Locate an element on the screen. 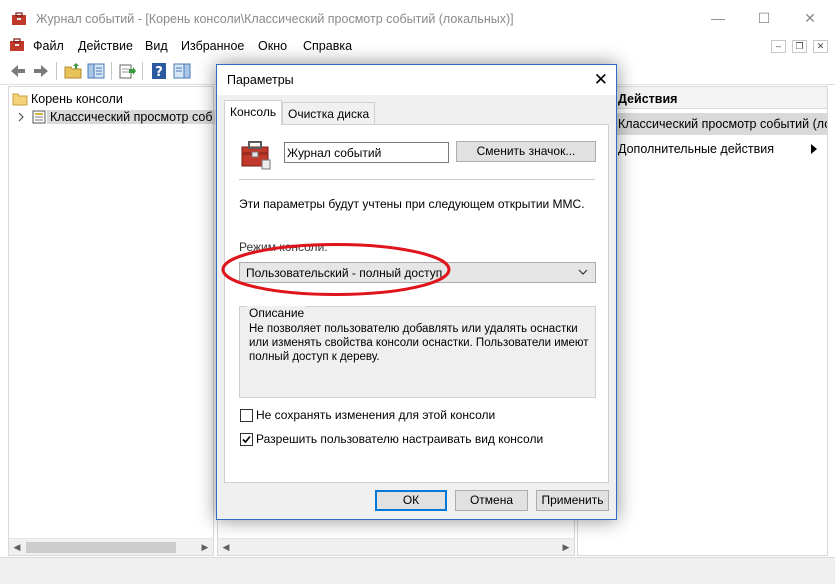 The image size is (835, 584). up-folder-icon is located at coordinates (73, 71).